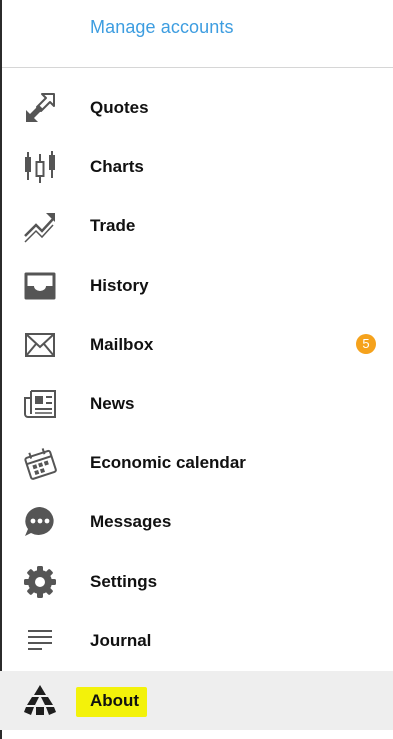 This screenshot has width=393, height=739. I want to click on menu-label: Settings, so click(124, 581).